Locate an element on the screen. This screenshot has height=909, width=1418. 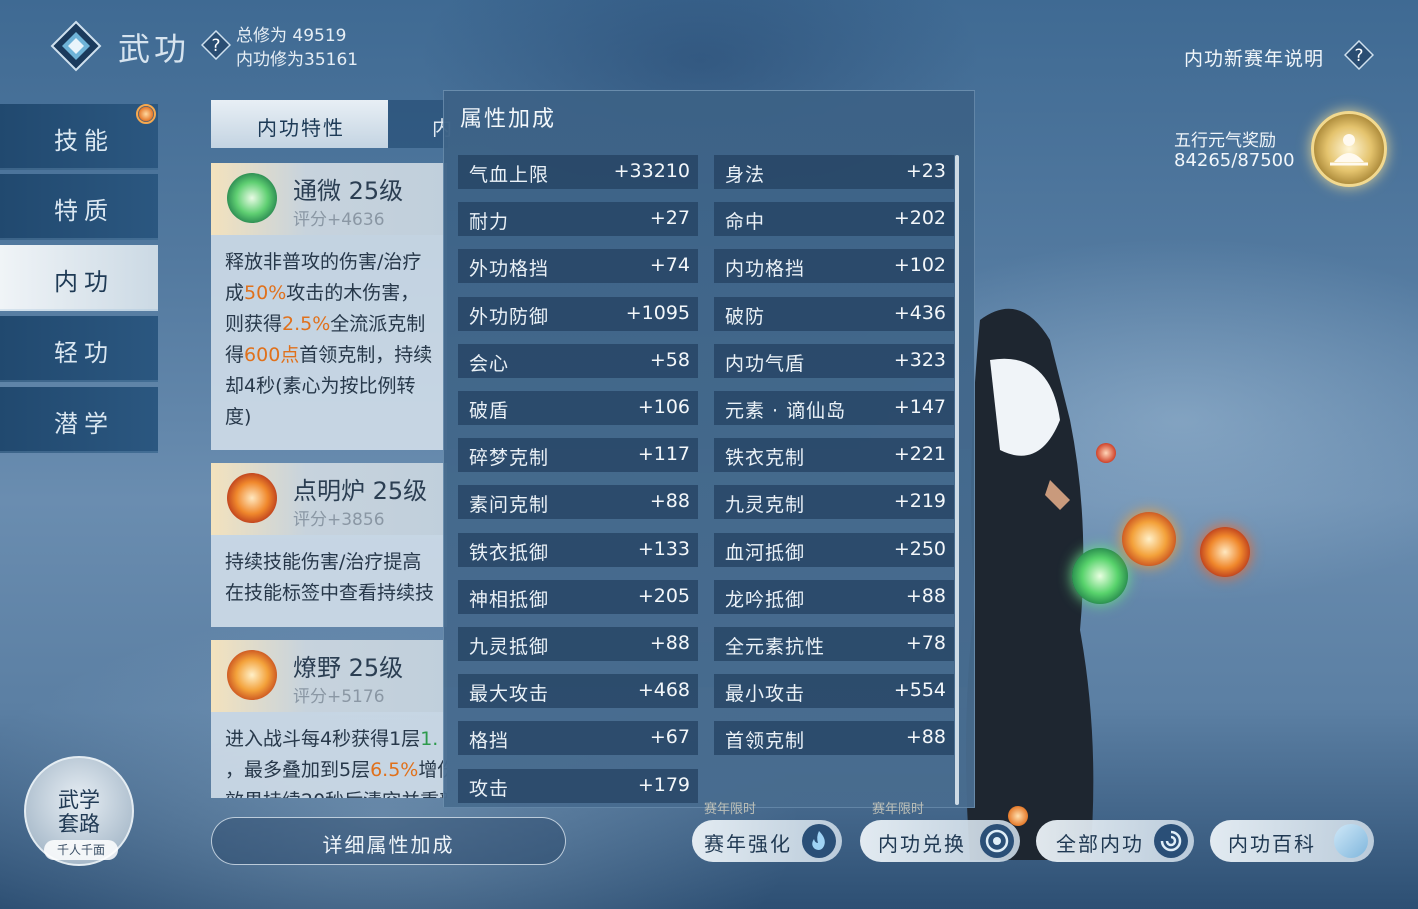
skill-desc-line: 效果持续20秒后清空并重新 is located at coordinates (336, 792).